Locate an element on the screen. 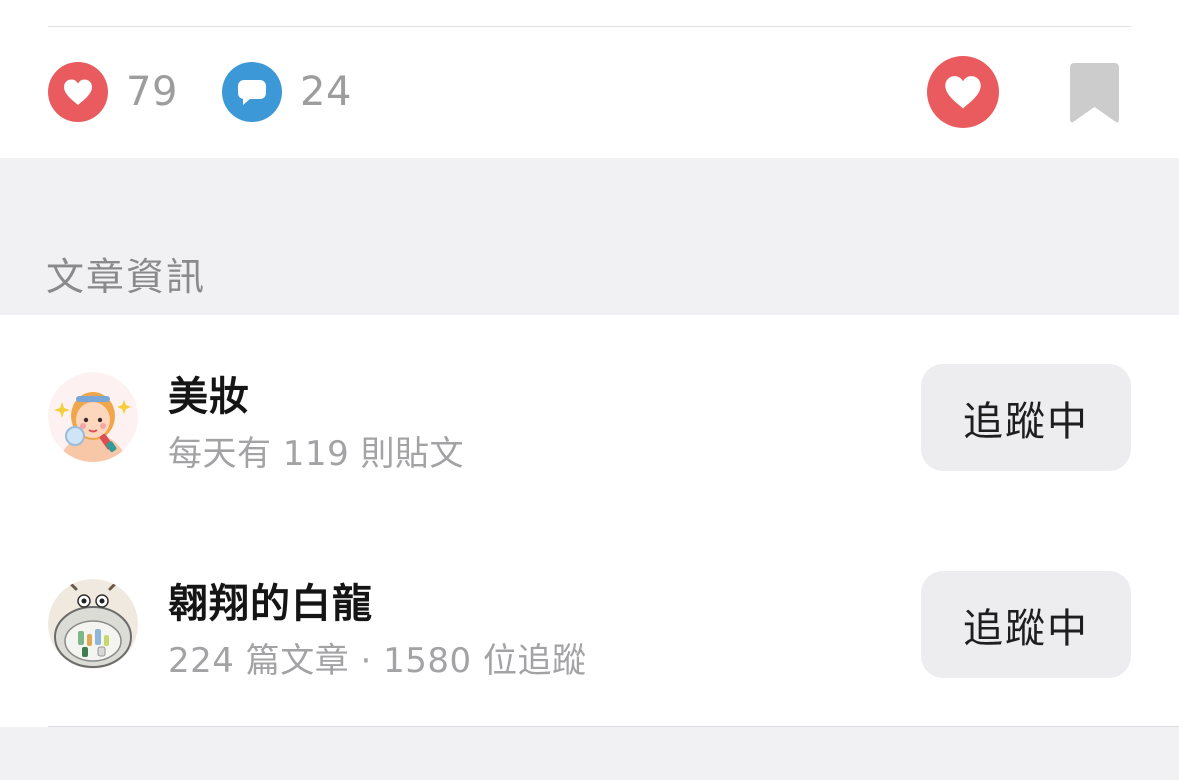 This screenshot has height=780, width=1179. comments-count: 24 is located at coordinates (326, 92).